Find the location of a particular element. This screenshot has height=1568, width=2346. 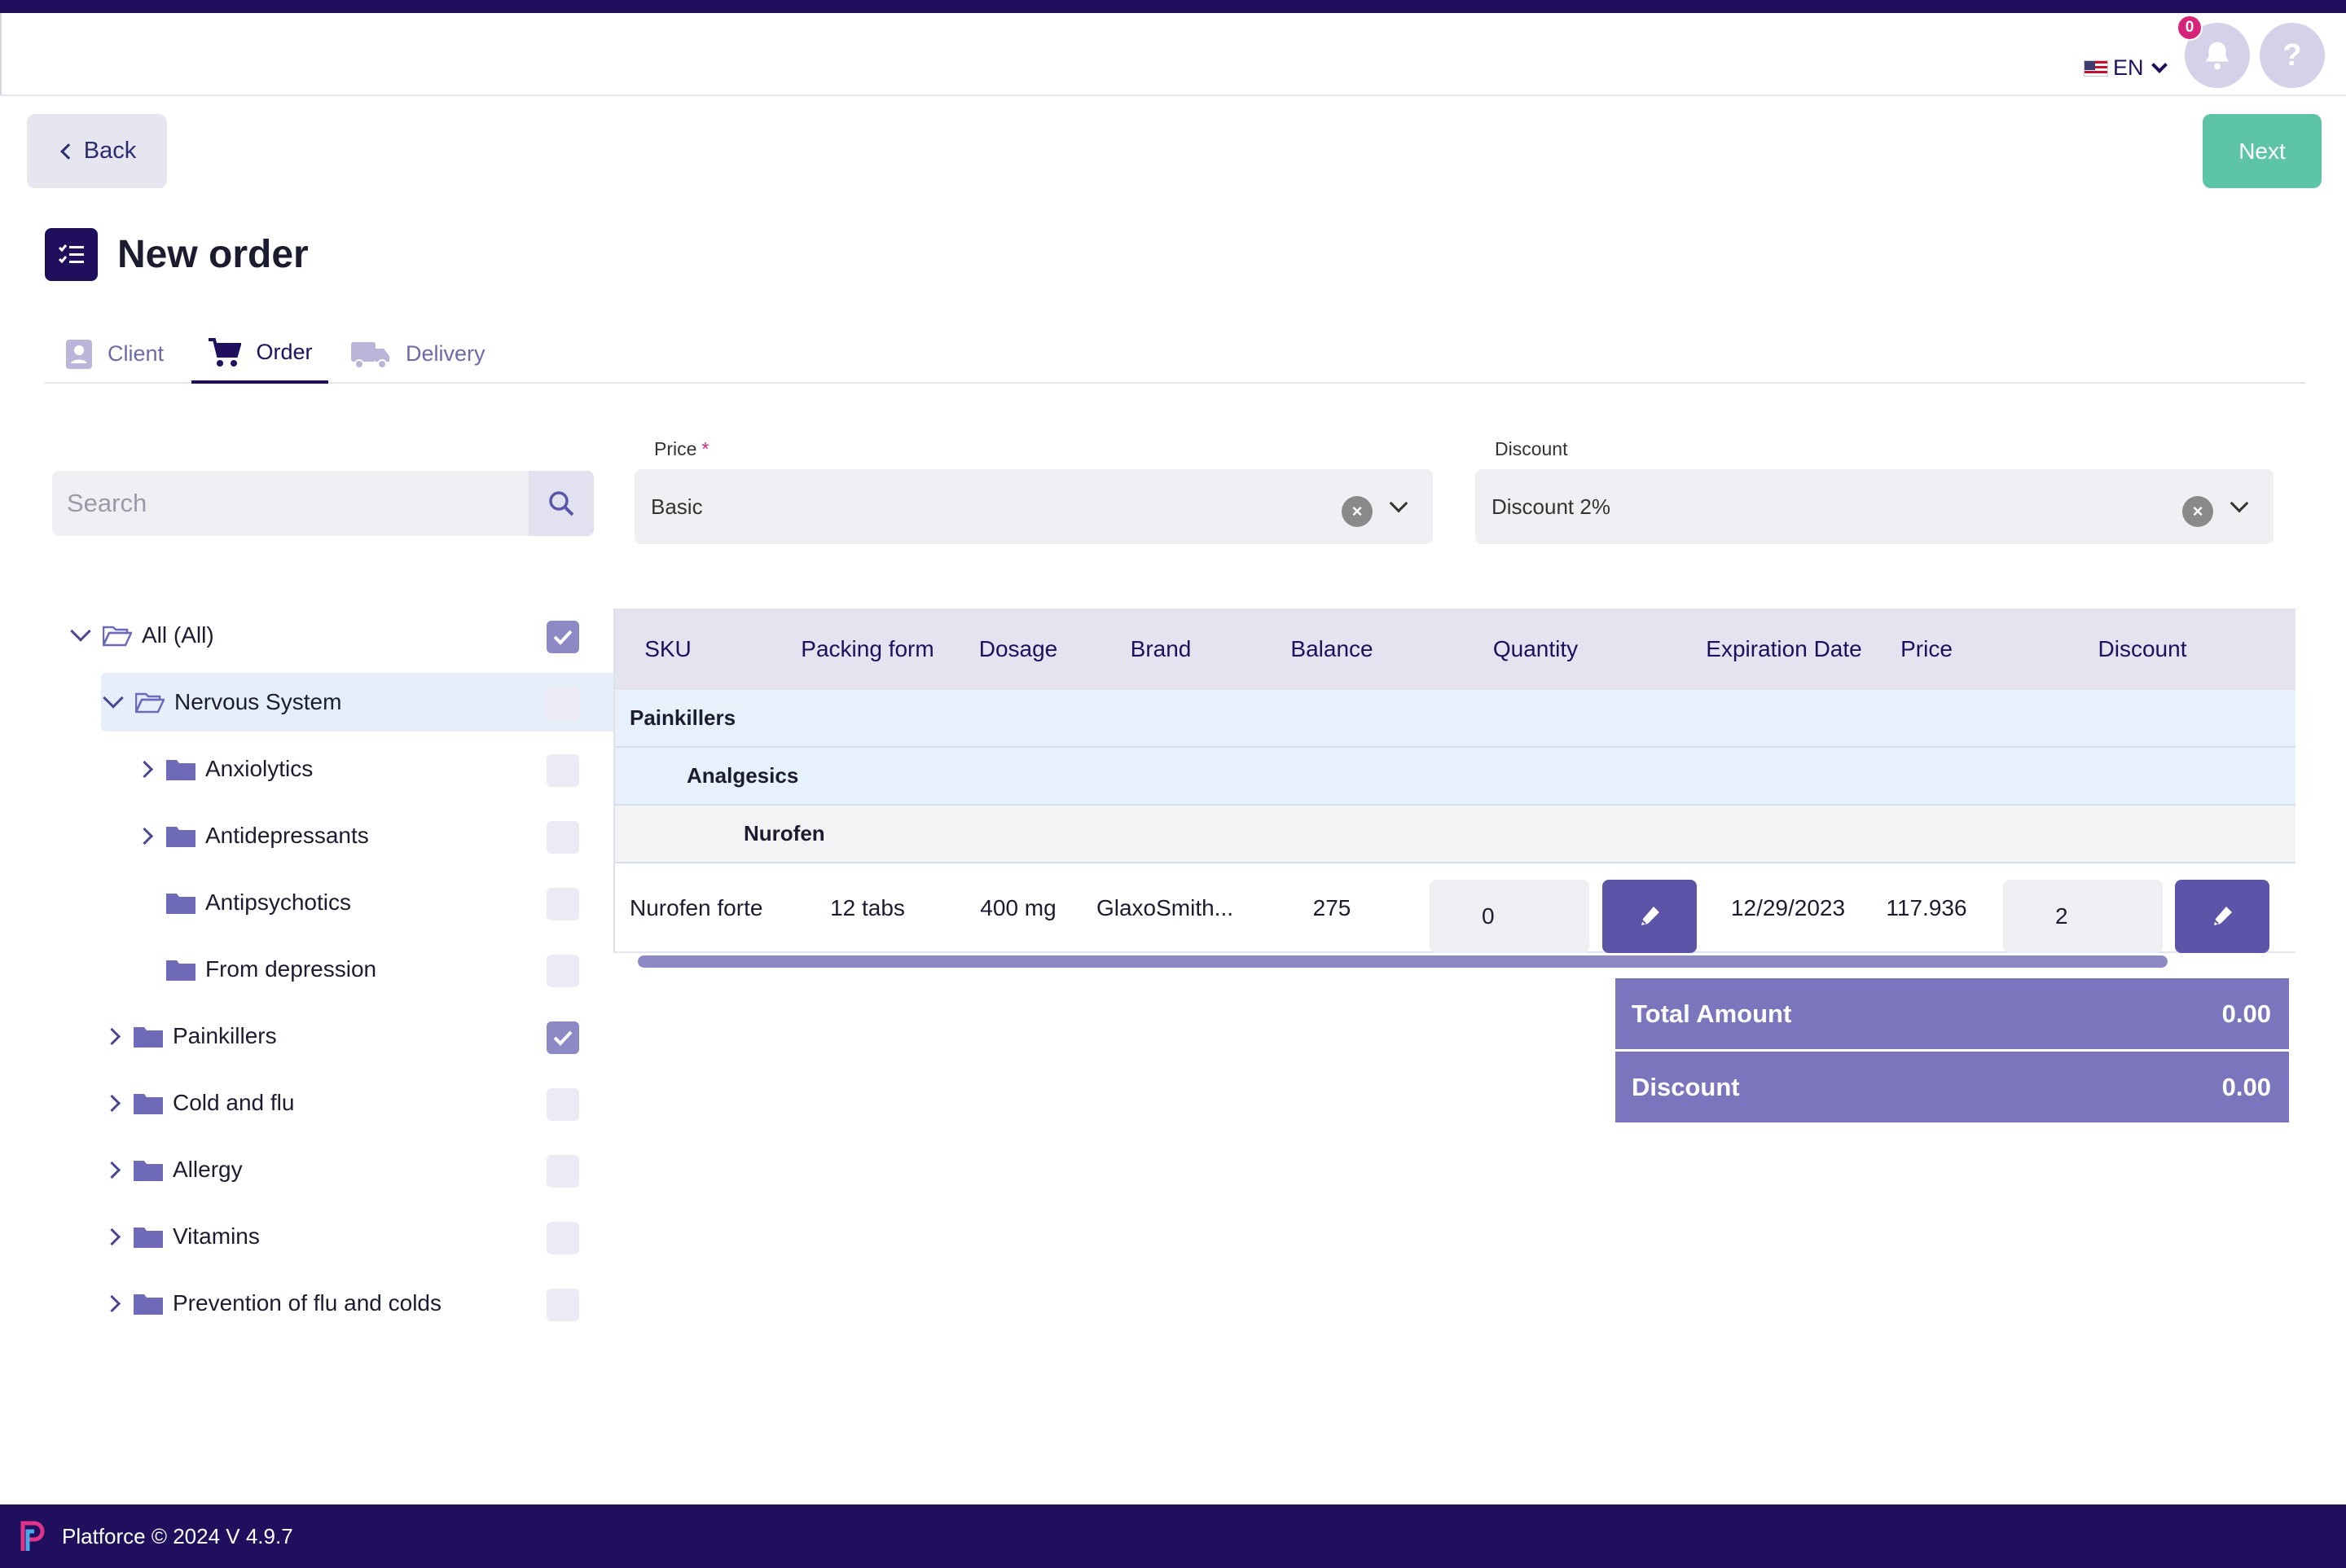

column-header-dosage: Dosage is located at coordinates (1018, 649).